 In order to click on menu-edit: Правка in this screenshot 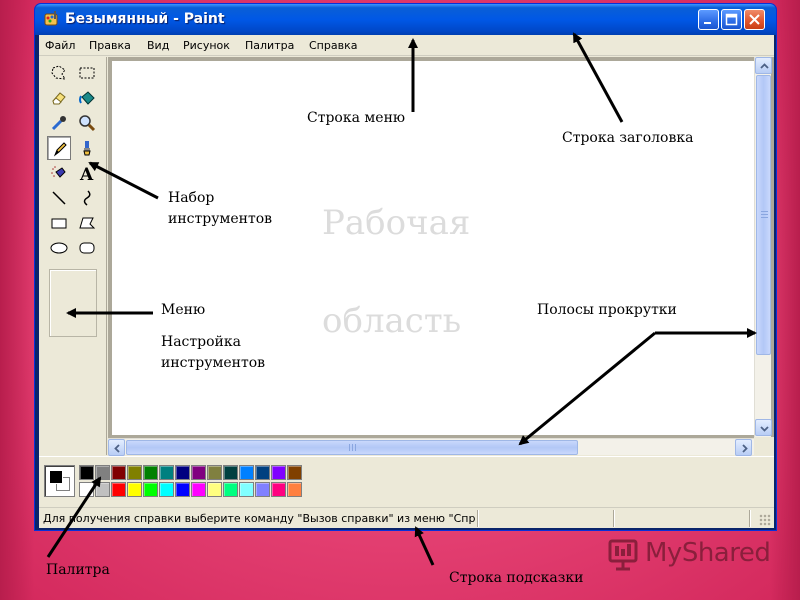, I will do `click(110, 45)`.